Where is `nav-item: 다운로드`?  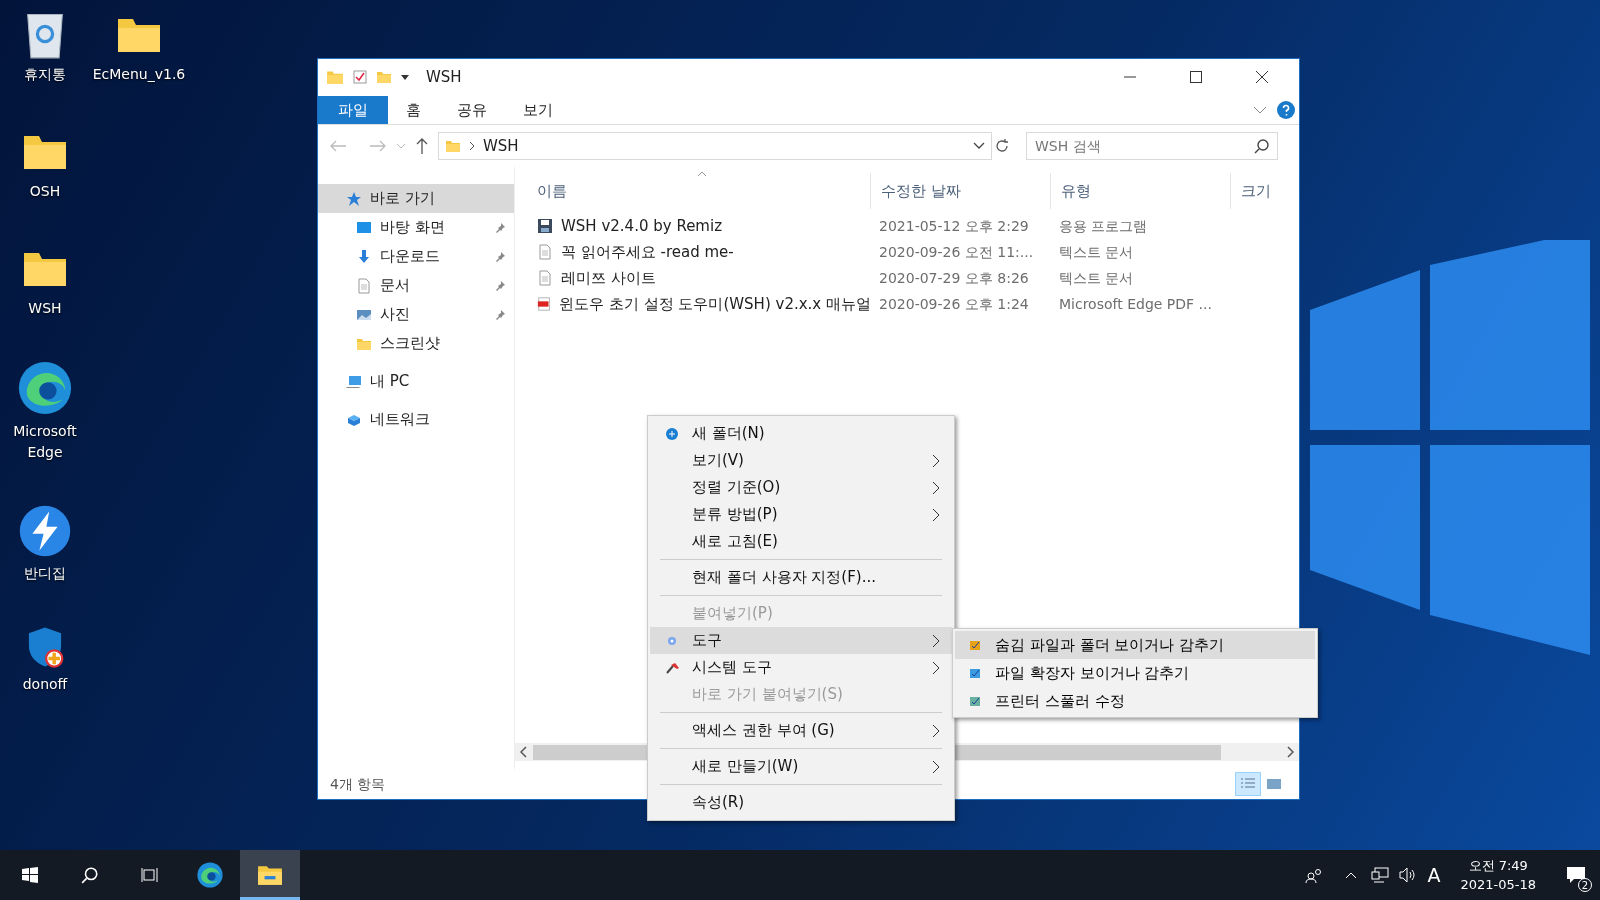
nav-item: 다운로드 is located at coordinates (416, 256).